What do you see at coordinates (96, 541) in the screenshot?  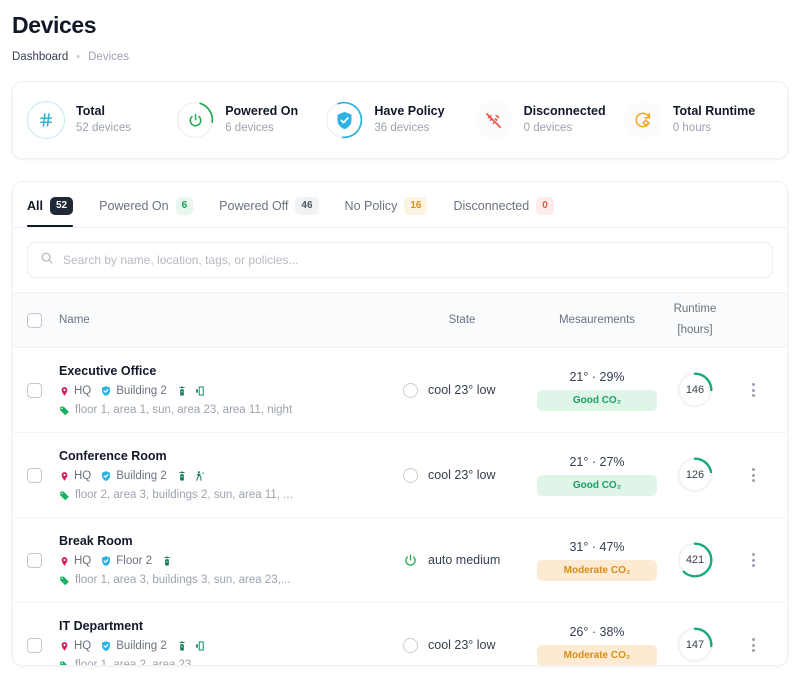 I see `device-name: Break Room` at bounding box center [96, 541].